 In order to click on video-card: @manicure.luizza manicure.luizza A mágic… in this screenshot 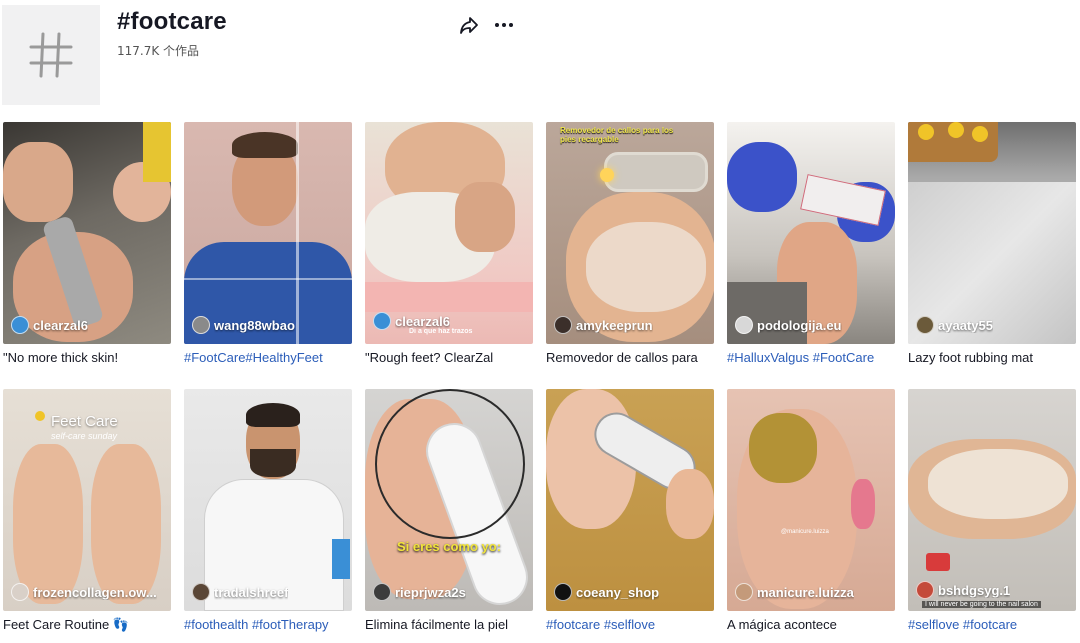, I will do `click(811, 511)`.